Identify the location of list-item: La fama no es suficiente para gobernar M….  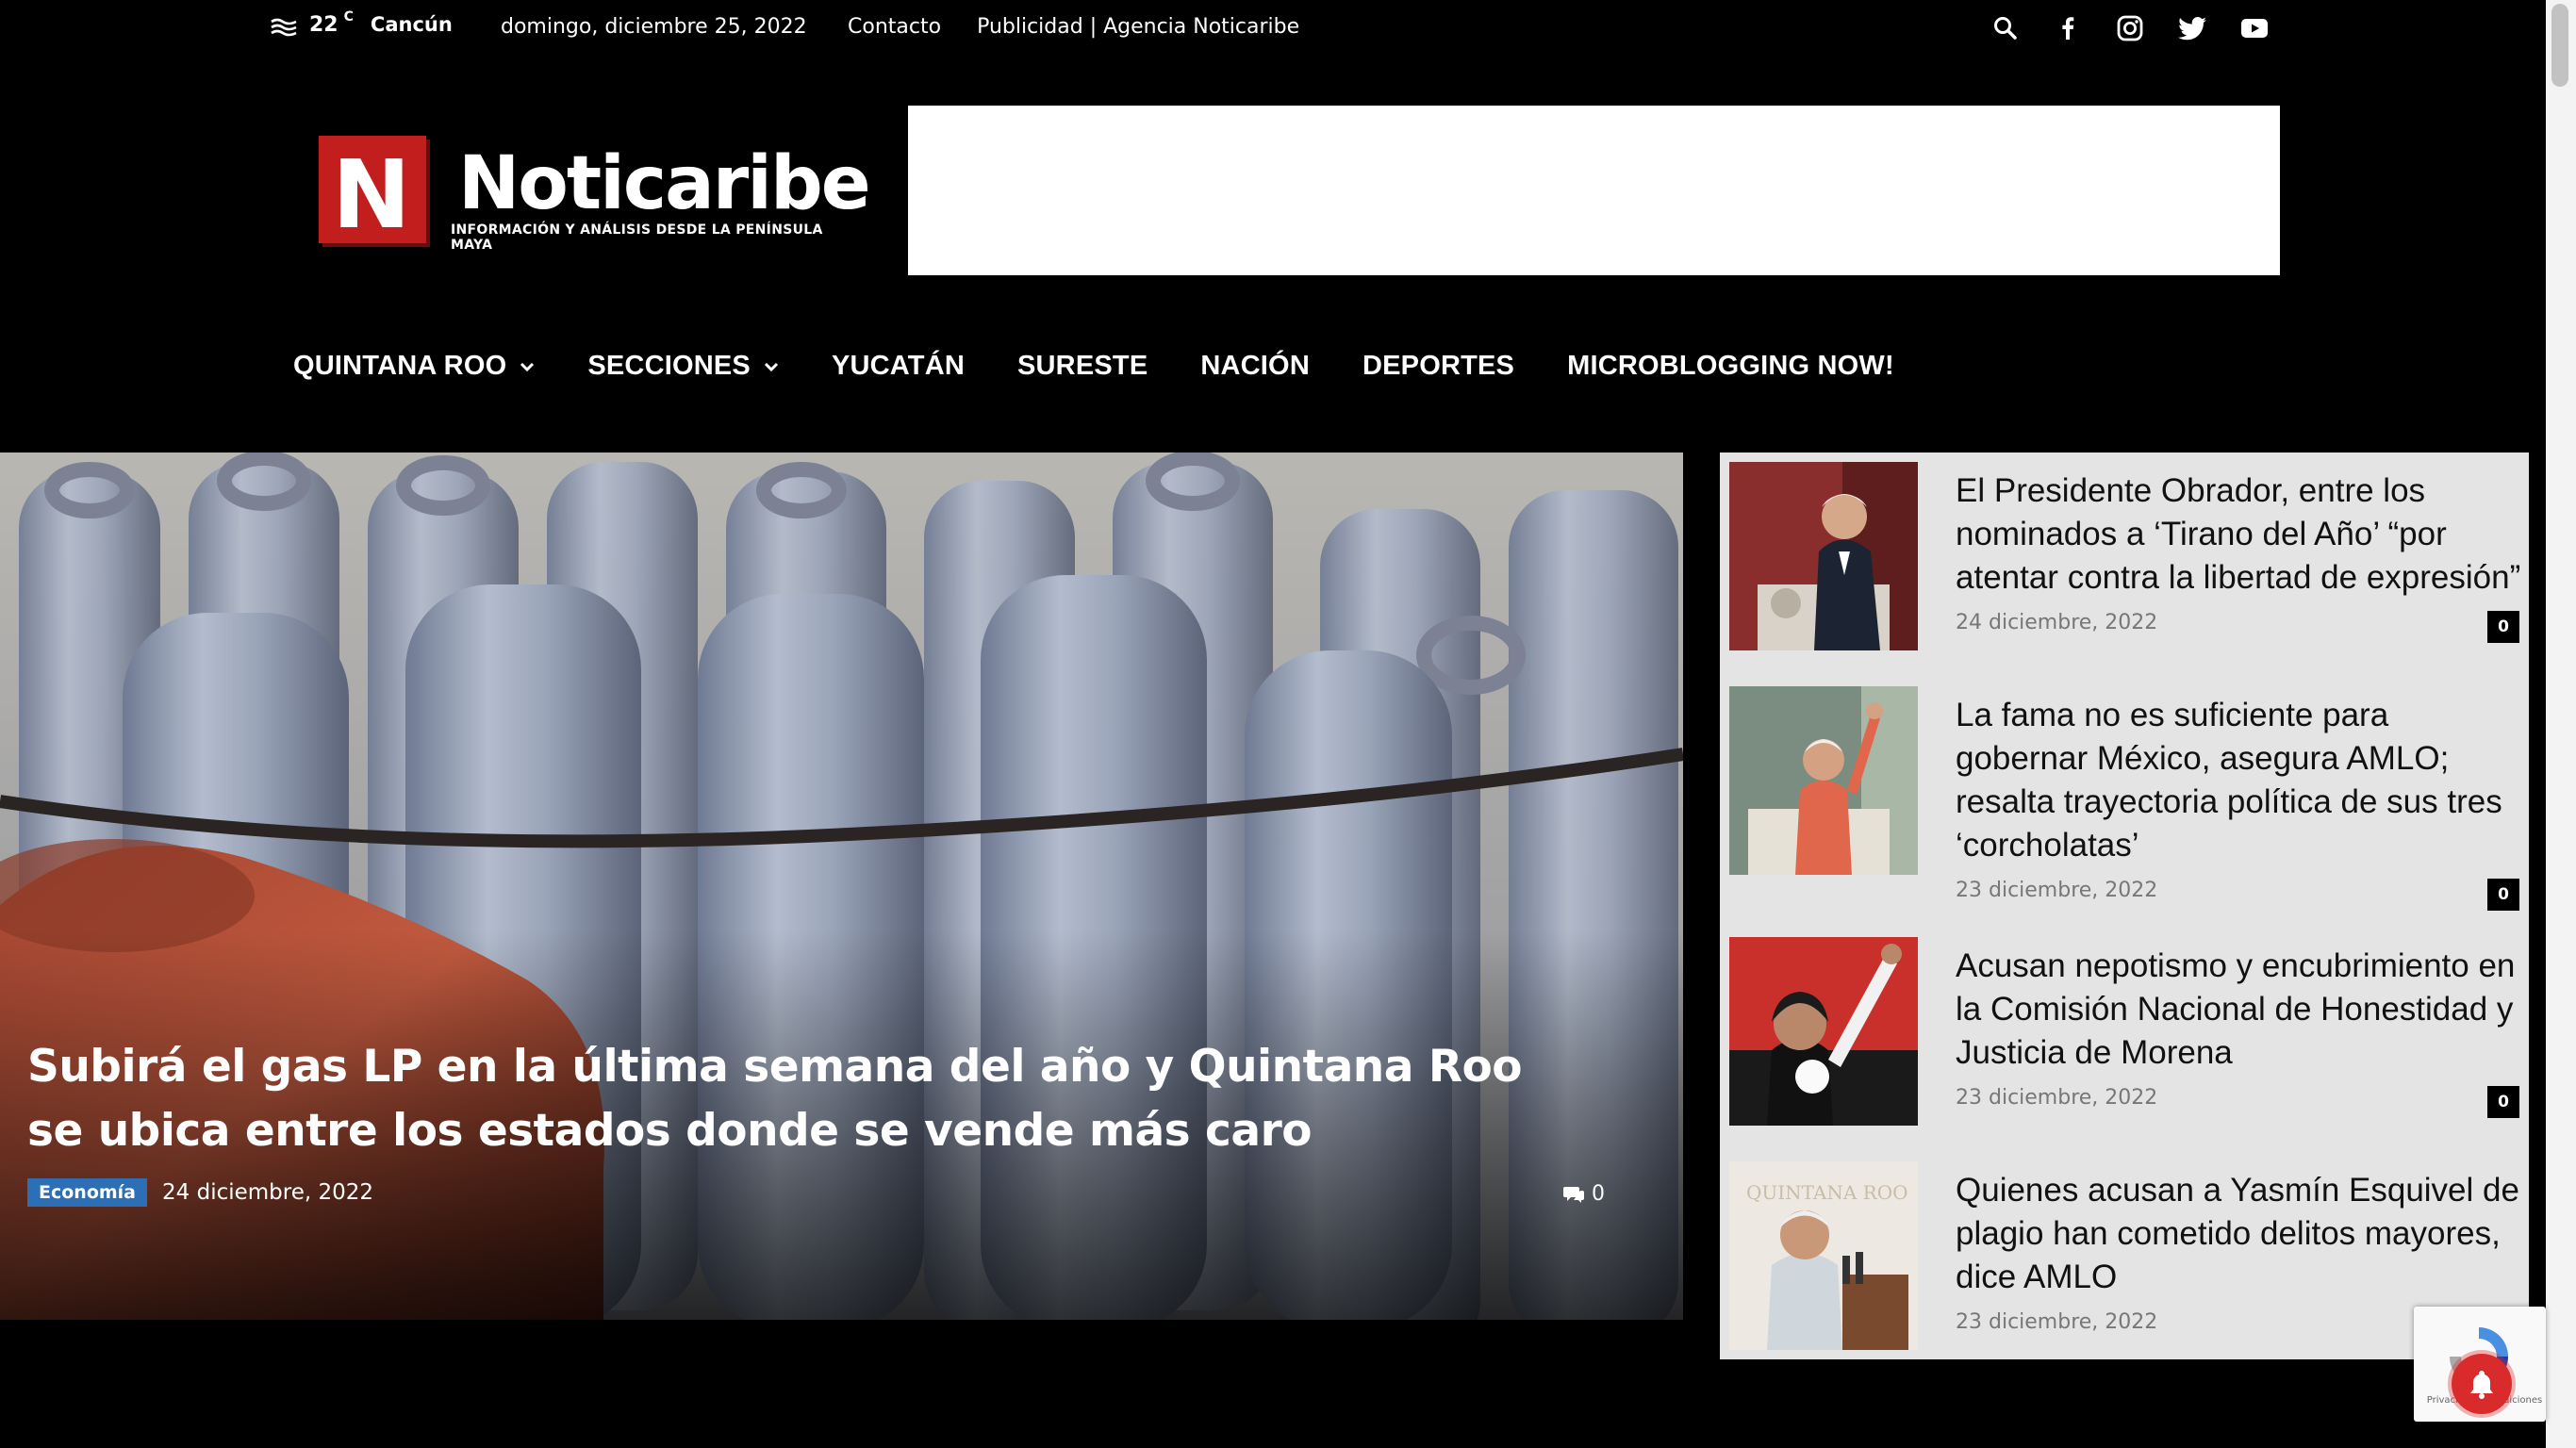
(2125, 799).